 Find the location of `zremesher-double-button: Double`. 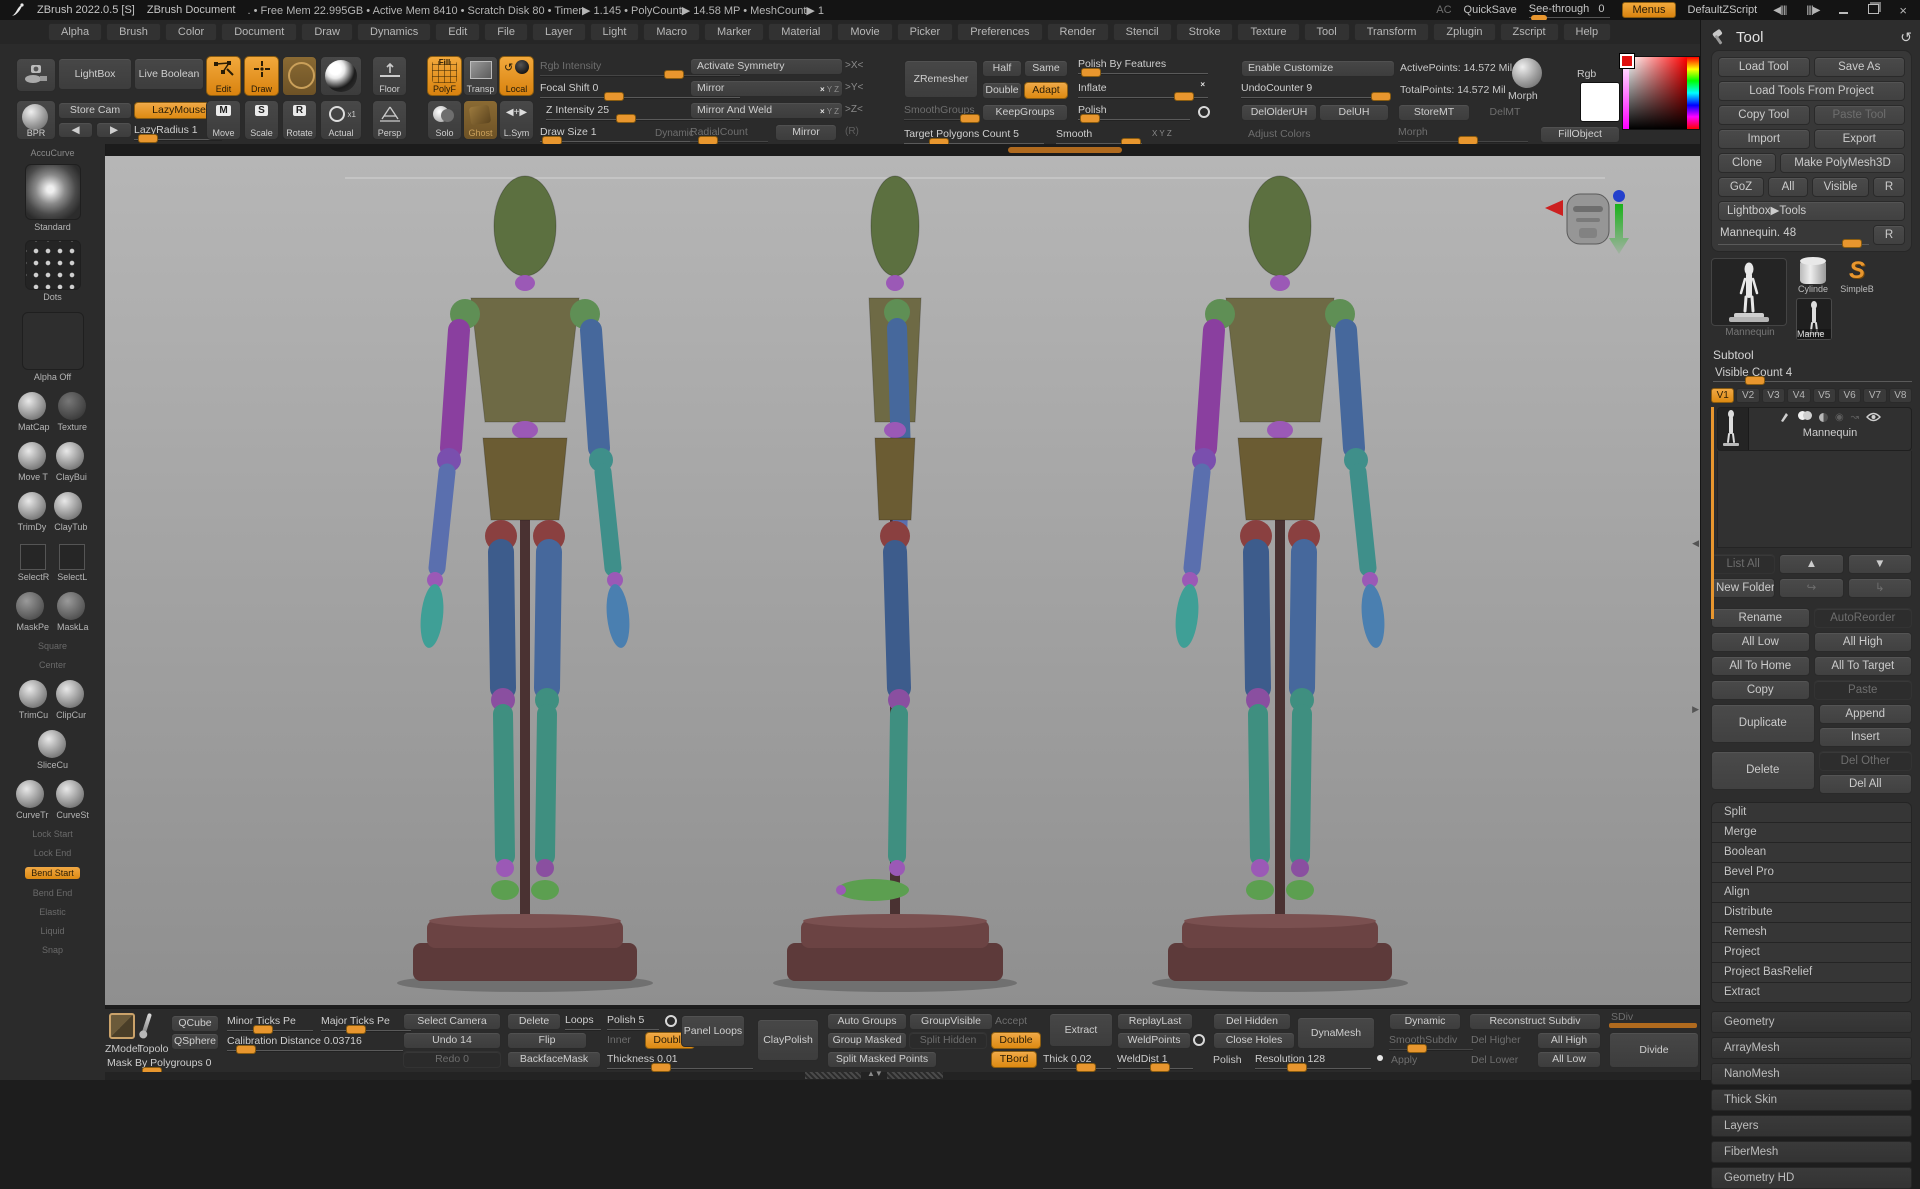

zremesher-double-button: Double is located at coordinates (1002, 90).